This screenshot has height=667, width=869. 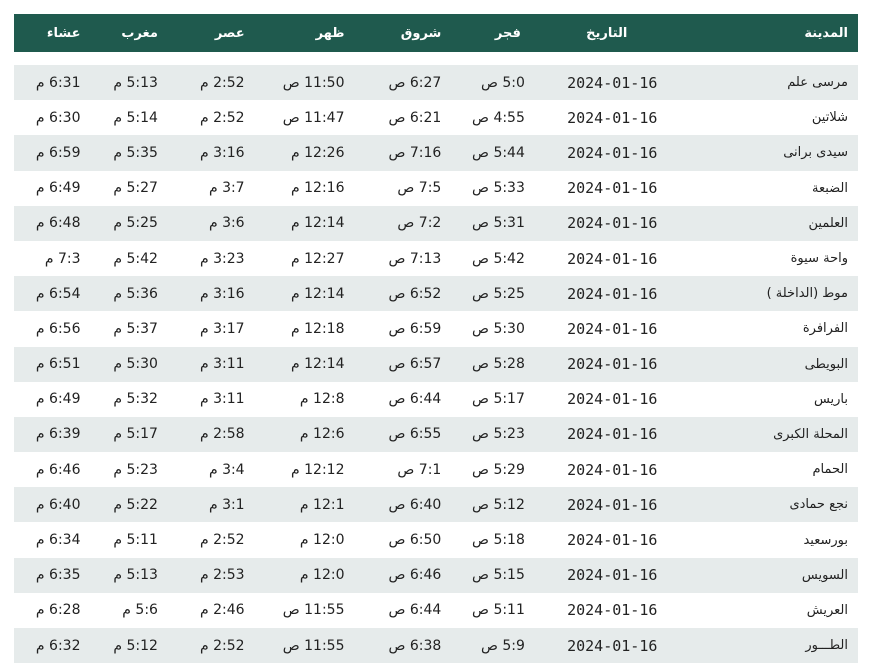 I want to click on header-shuruq: شروق, so click(x=403, y=33).